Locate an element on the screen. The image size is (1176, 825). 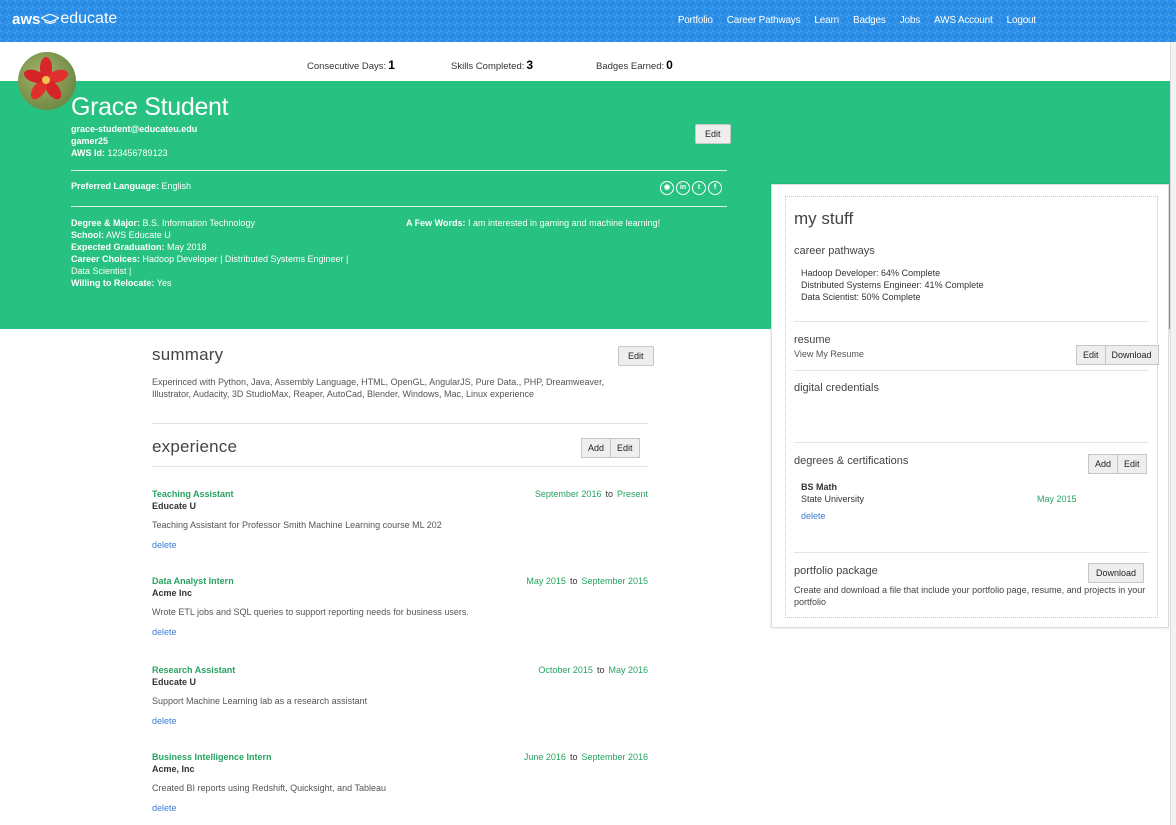
graduation-cap-icon is located at coordinates (50, 19).